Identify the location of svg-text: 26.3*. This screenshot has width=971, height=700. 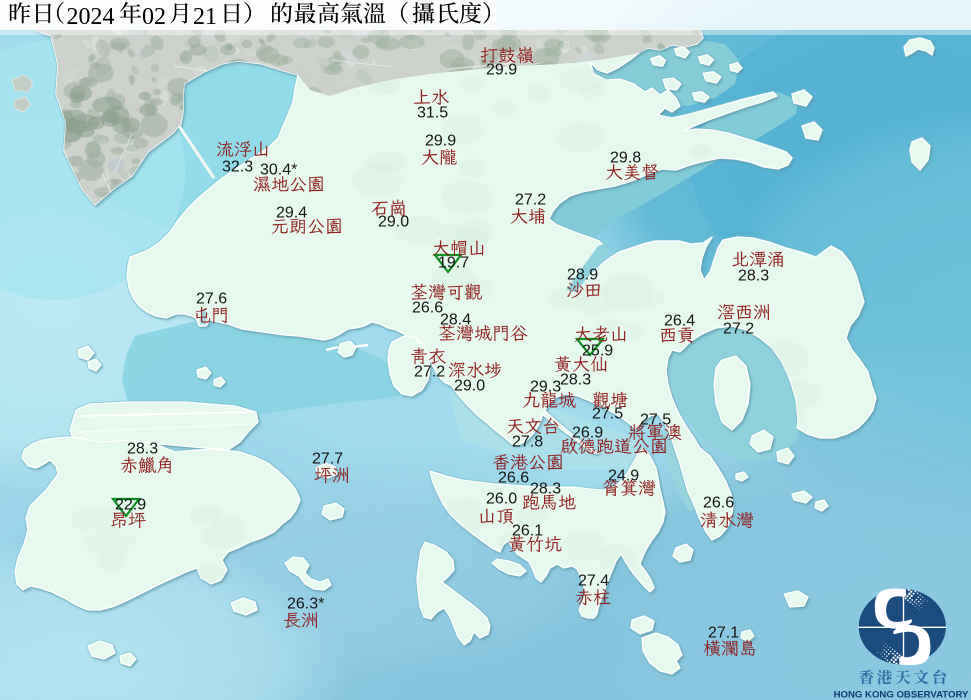
(305, 604).